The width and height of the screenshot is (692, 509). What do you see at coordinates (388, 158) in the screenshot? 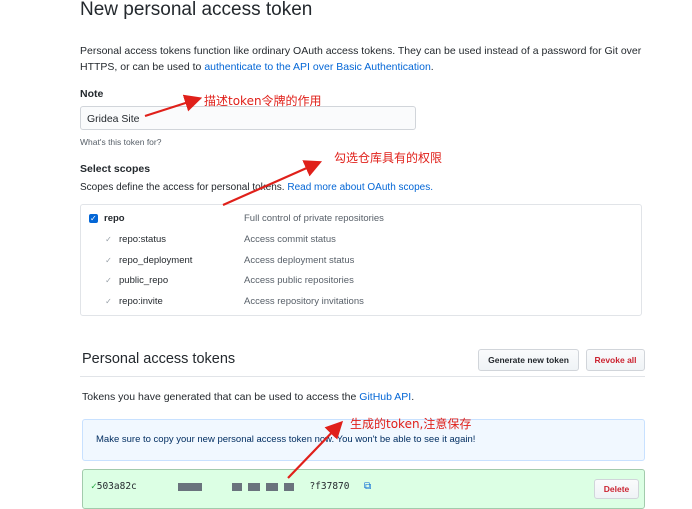
I see `scopes-annotation: 勾选仓库具有的权限` at bounding box center [388, 158].